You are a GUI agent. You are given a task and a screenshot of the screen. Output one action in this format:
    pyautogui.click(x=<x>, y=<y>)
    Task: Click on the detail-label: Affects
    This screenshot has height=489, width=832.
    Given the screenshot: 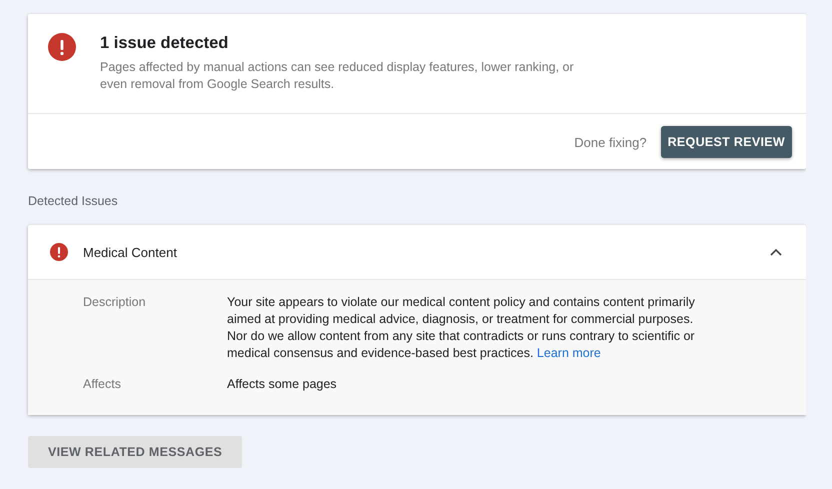 What is the action you would take?
    pyautogui.click(x=102, y=384)
    